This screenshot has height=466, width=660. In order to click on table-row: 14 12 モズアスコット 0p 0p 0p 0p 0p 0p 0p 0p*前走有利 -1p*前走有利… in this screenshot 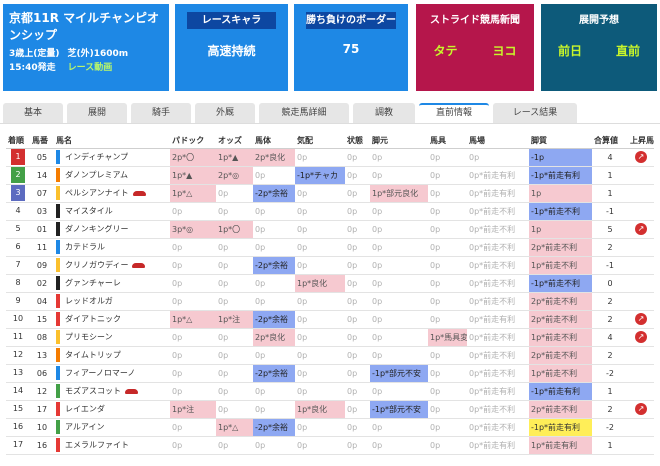, I will do `click(330, 391)`.